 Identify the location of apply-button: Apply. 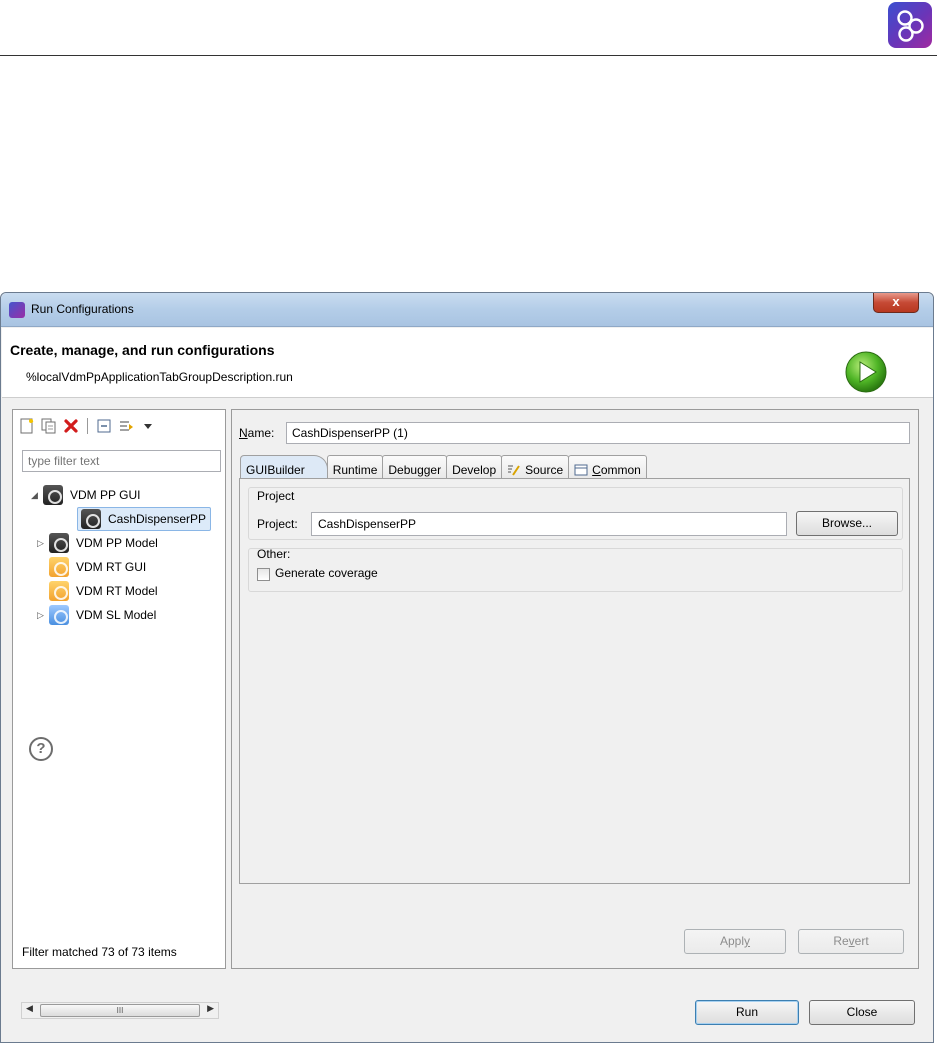
(735, 941).